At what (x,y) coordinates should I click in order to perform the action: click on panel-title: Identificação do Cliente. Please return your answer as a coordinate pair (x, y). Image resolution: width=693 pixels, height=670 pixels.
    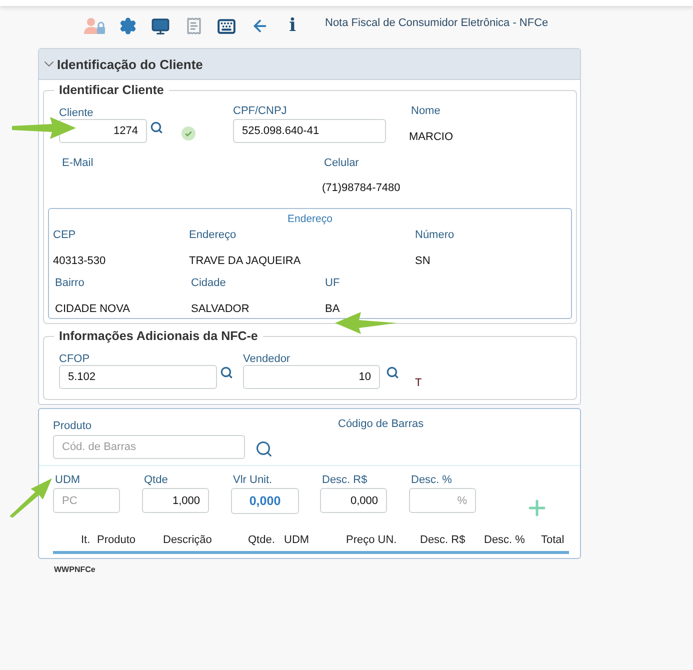
    Looking at the image, I should click on (130, 64).